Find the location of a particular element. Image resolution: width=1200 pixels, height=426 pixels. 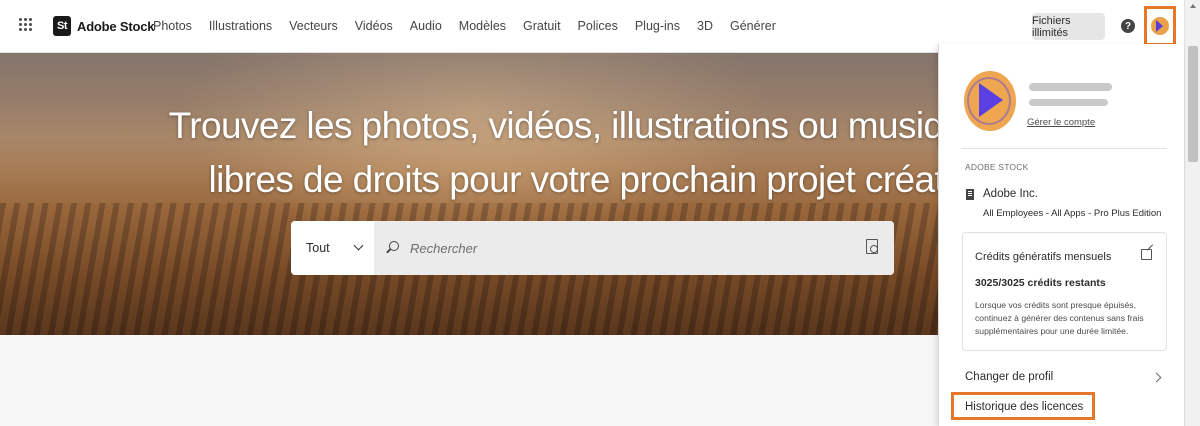

help-icon: ? is located at coordinates (1128, 26).